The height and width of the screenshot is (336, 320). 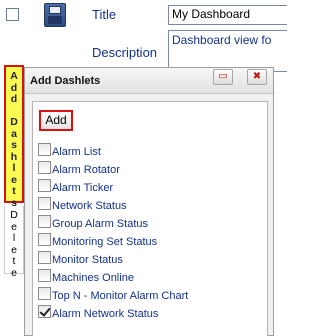 What do you see at coordinates (87, 260) in the screenshot?
I see `dashlet-label: Monitor Status` at bounding box center [87, 260].